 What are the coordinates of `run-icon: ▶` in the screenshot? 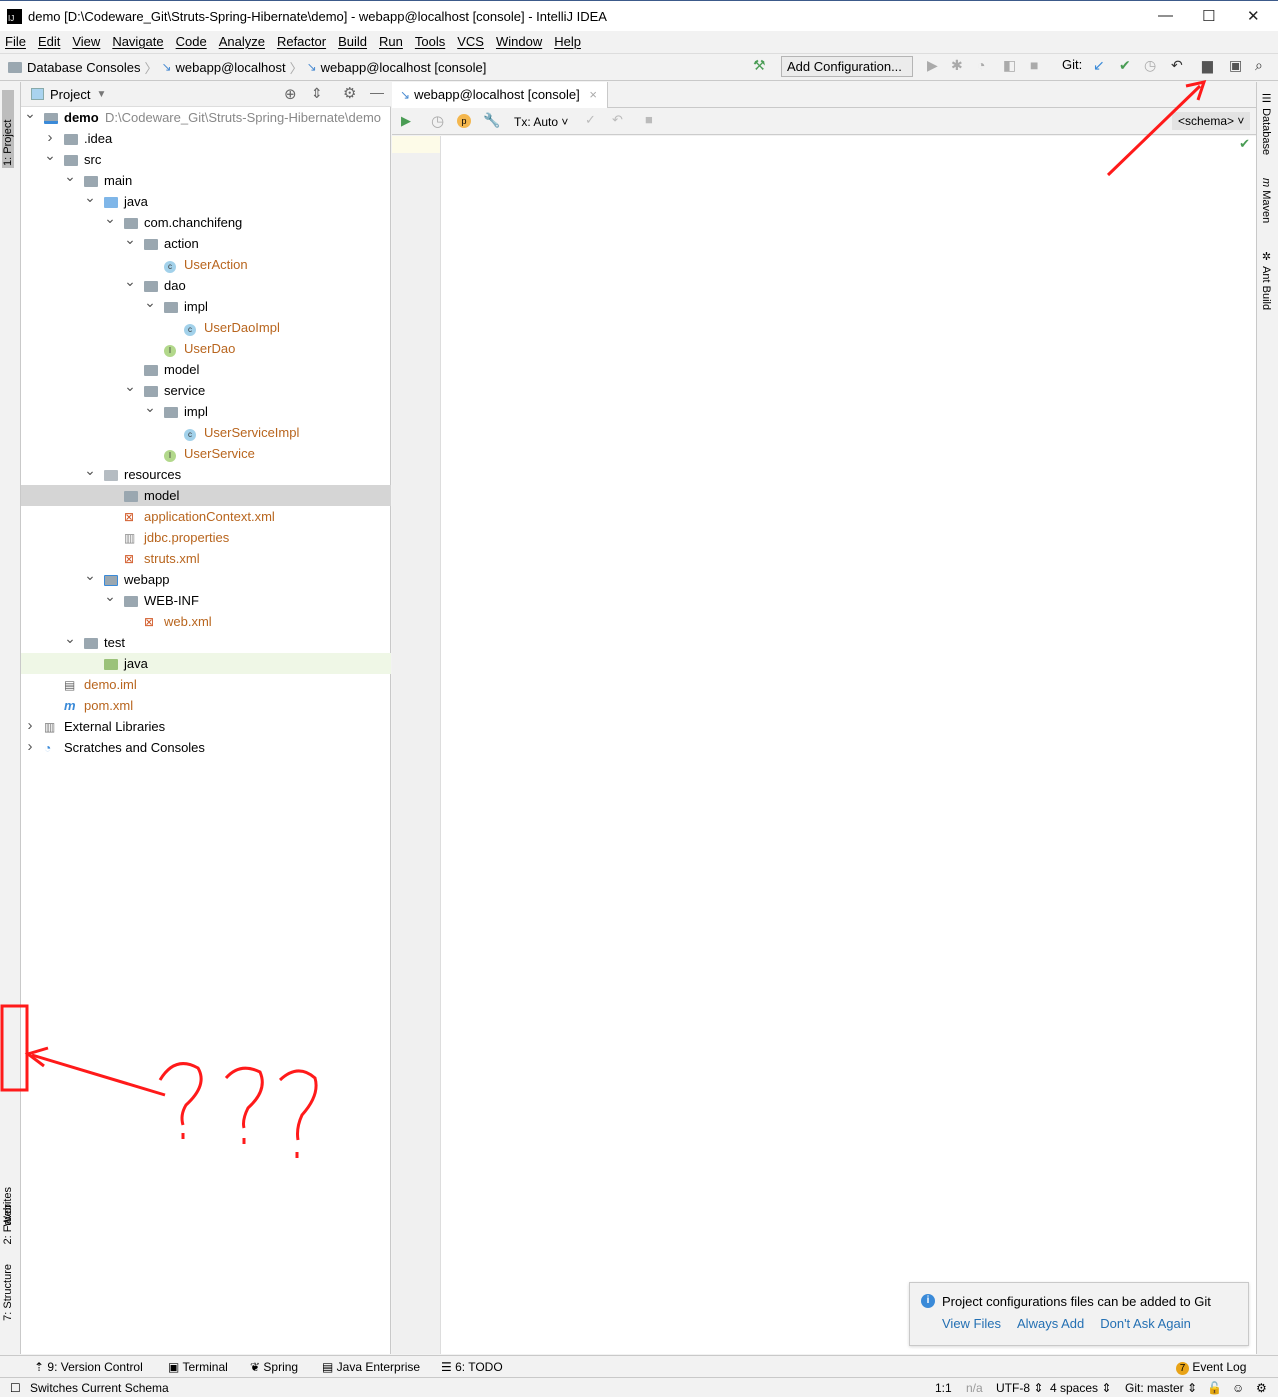 It's located at (932, 65).